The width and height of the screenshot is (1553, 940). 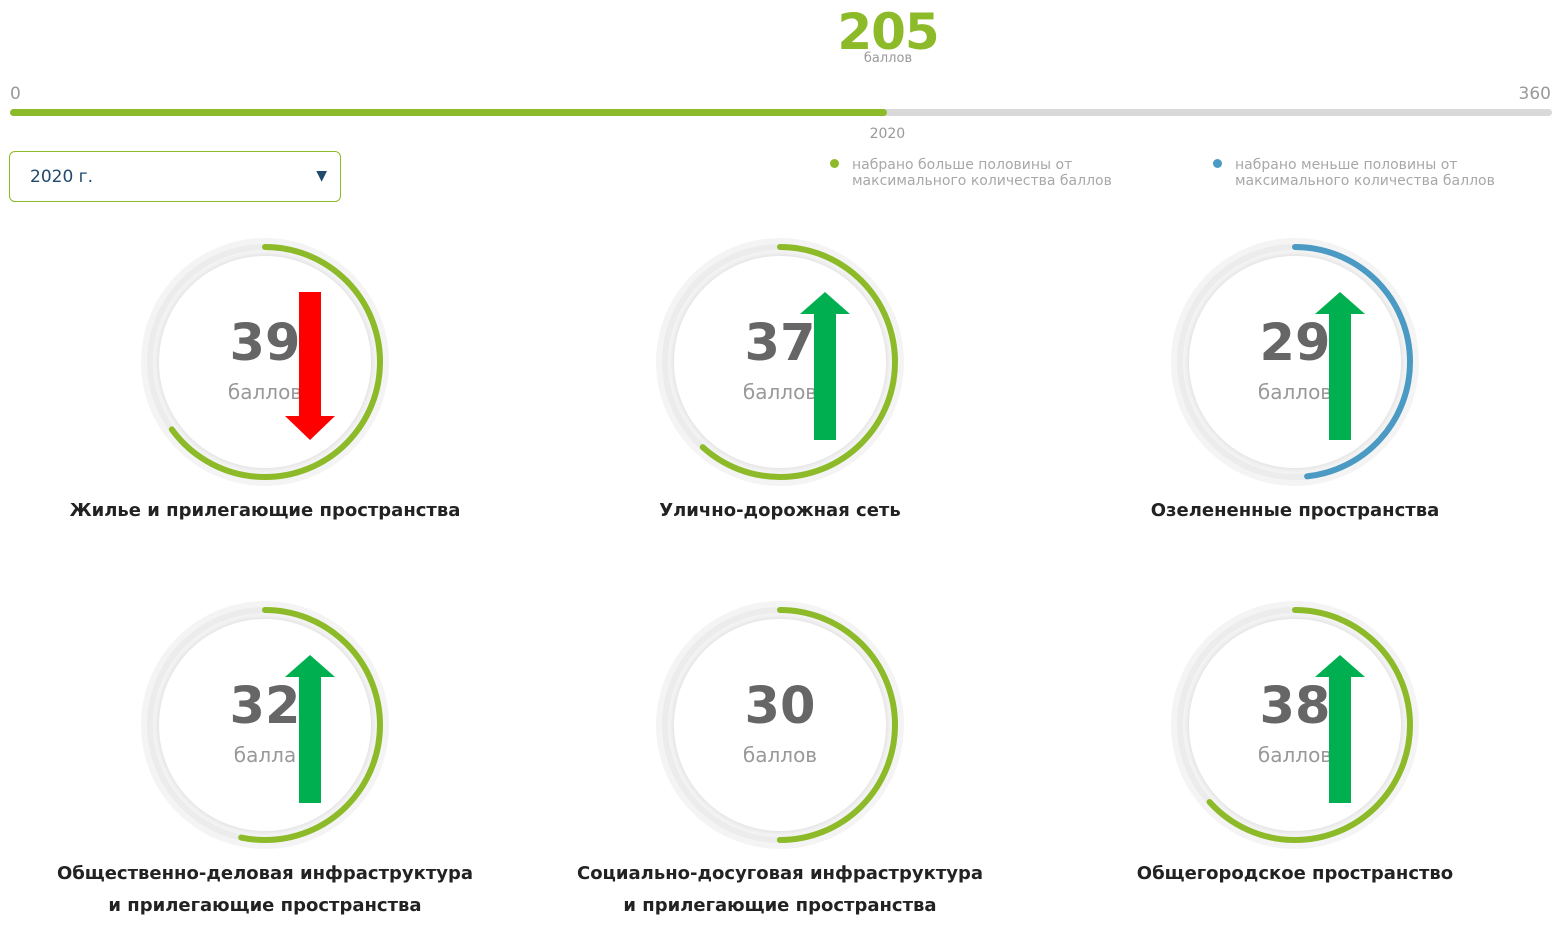 I want to click on score-dial: 29 баллов, so click(x=1295, y=362).